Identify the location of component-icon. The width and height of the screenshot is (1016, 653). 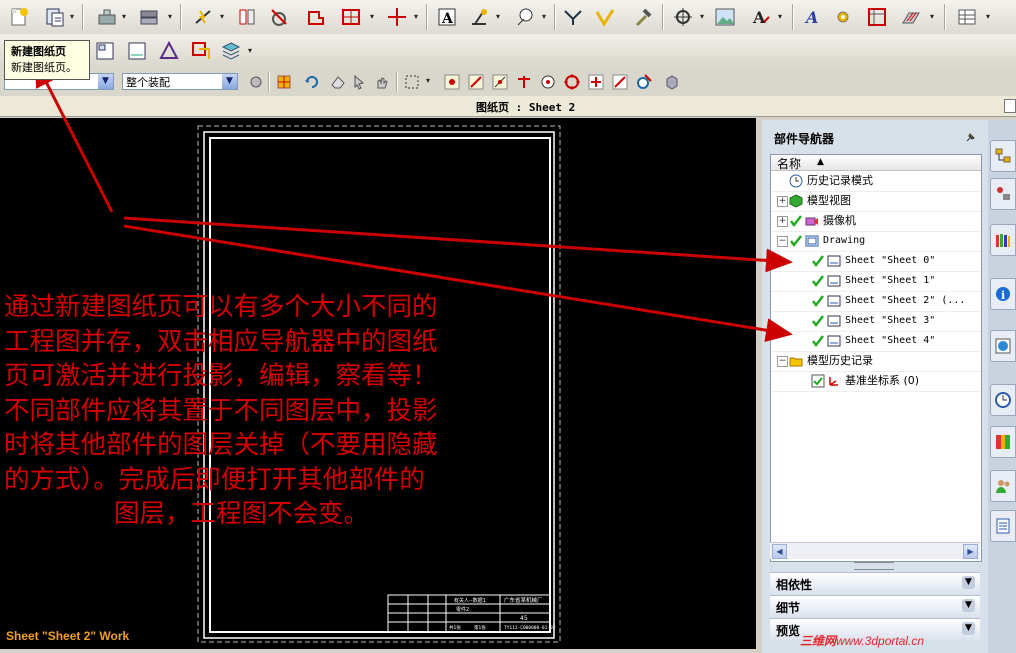
(107, 17).